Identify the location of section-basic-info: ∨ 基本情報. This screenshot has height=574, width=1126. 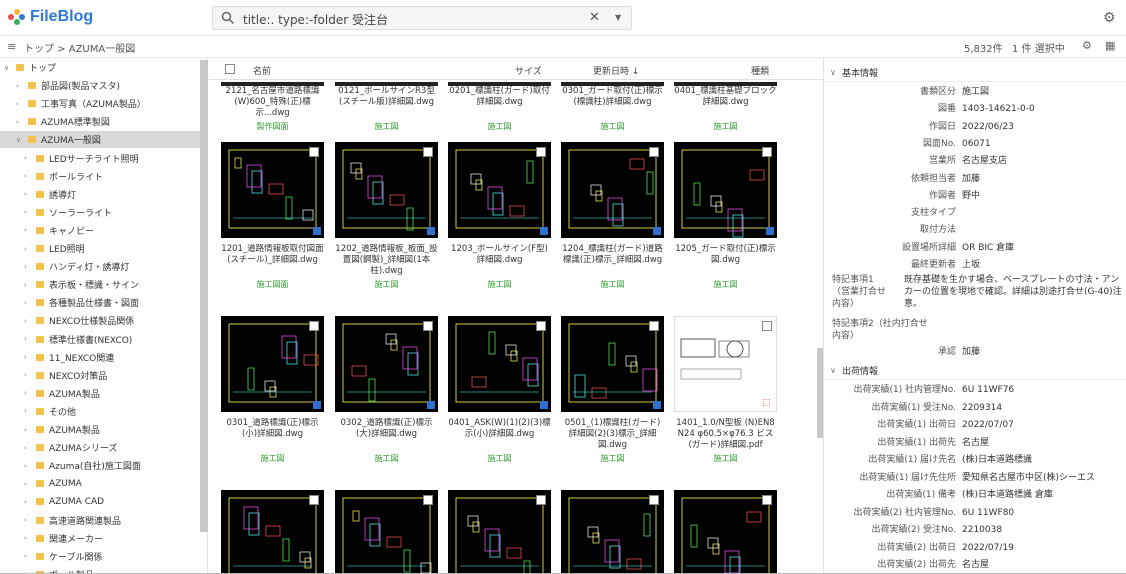
(975, 73).